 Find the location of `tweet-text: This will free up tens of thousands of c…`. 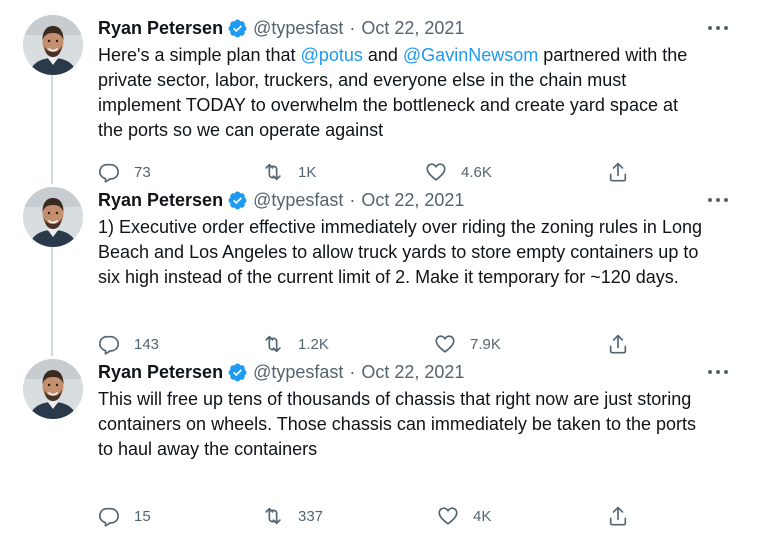

tweet-text: This will free up tens of thousands of c… is located at coordinates (397, 424).